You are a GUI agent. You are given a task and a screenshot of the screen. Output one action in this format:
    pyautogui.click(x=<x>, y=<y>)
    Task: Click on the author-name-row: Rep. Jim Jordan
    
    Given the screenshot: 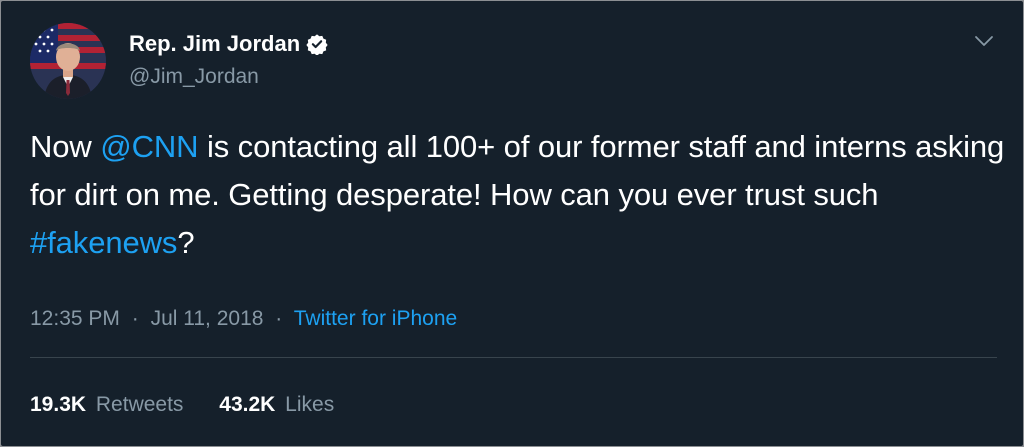 What is the action you would take?
    pyautogui.click(x=228, y=44)
    